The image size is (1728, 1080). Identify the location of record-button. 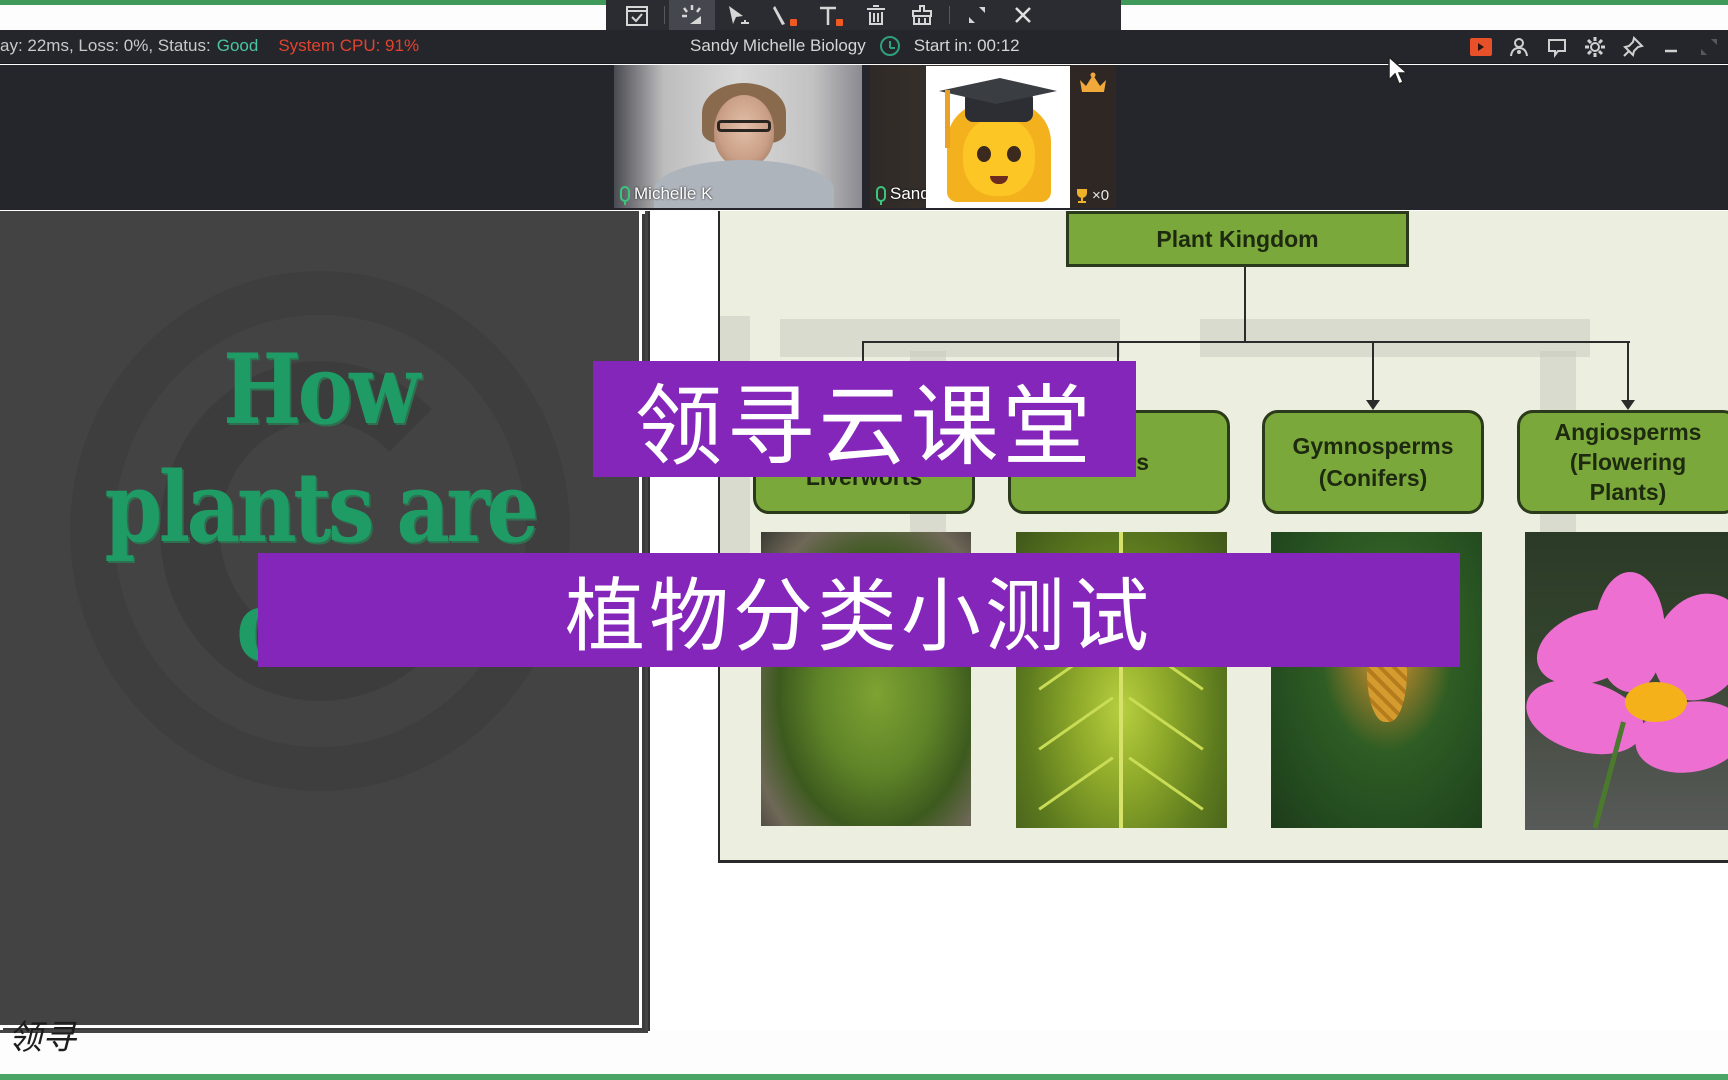
(1481, 47).